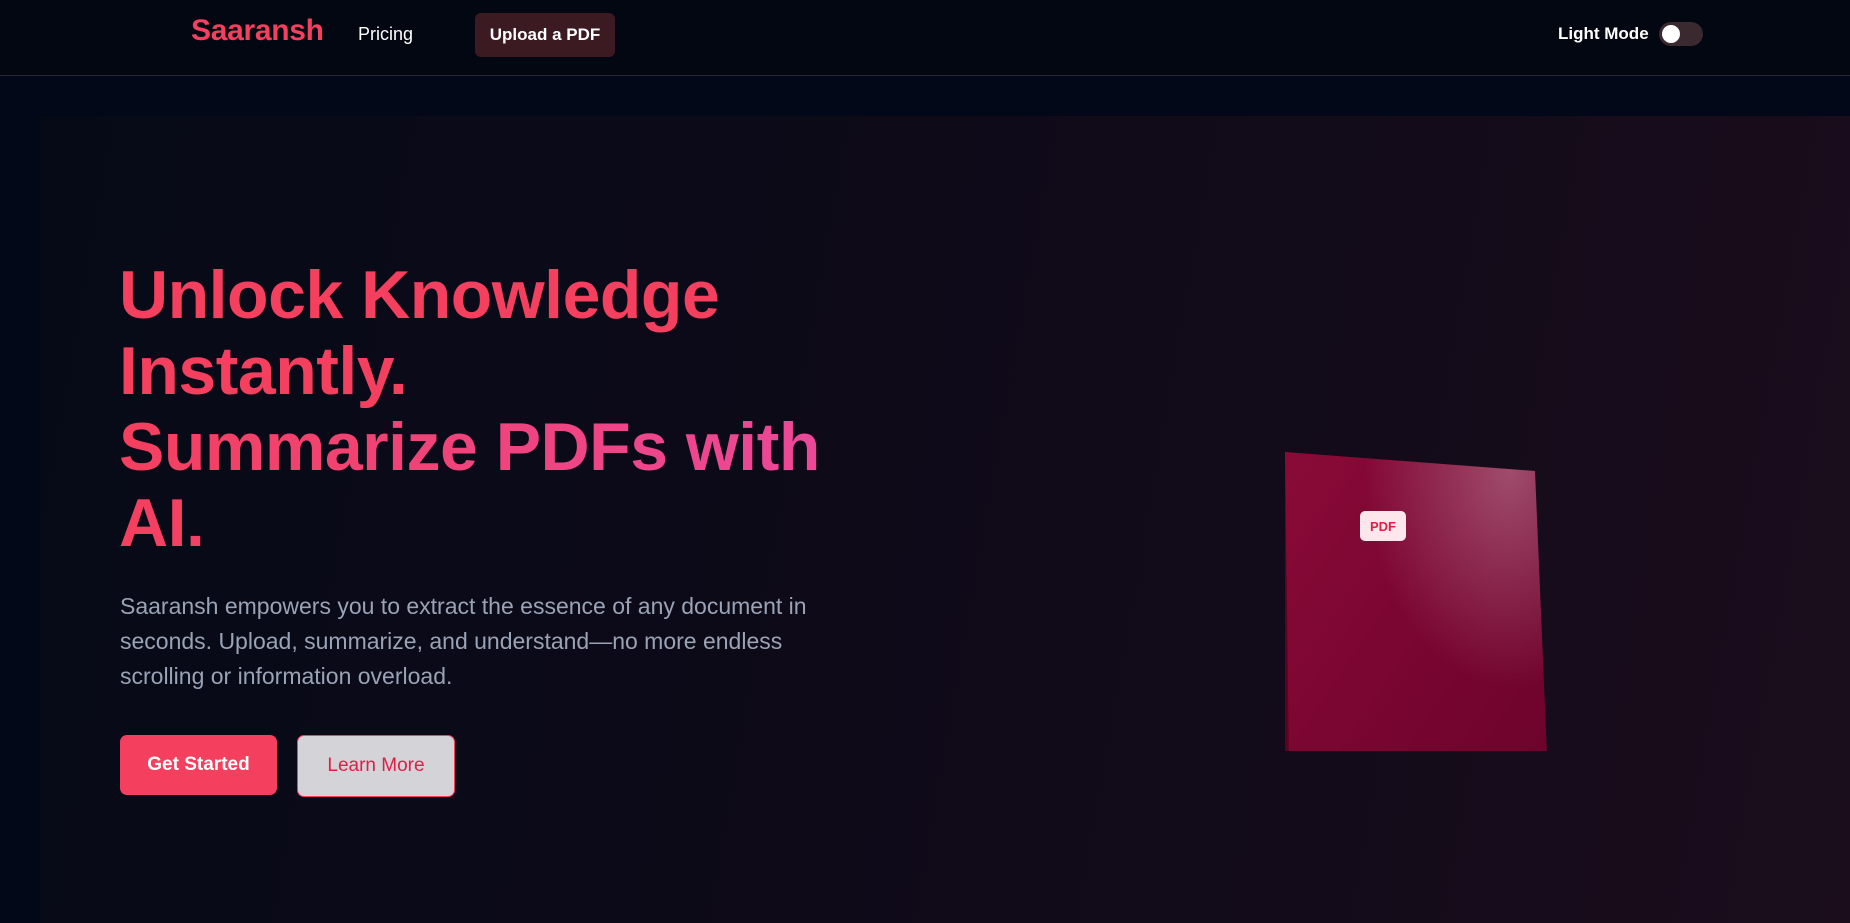  What do you see at coordinates (198, 765) in the screenshot?
I see `get-started-button: Get Started` at bounding box center [198, 765].